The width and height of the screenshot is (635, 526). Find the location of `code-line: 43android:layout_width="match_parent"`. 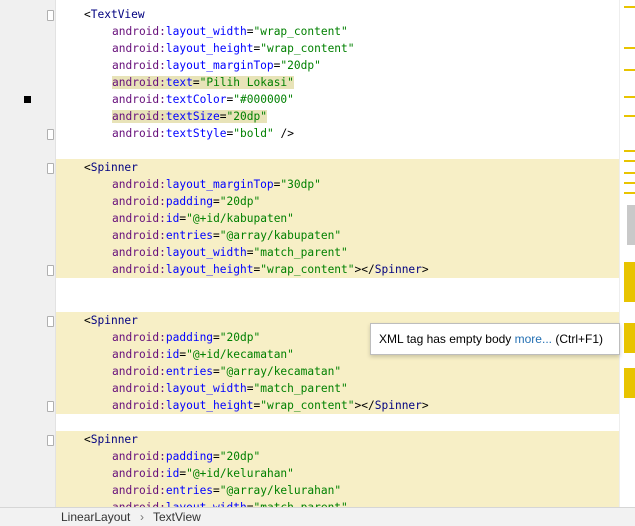

code-line: 43android:layout_width="match_parent" is located at coordinates (337, 252).